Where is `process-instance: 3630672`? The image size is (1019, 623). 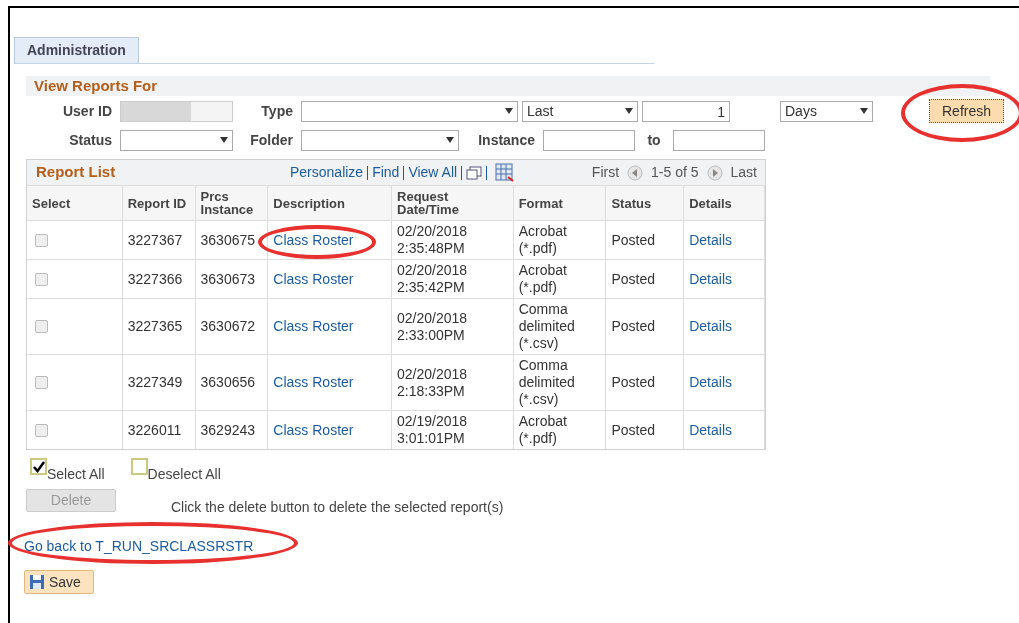 process-instance: 3630672 is located at coordinates (228, 326).